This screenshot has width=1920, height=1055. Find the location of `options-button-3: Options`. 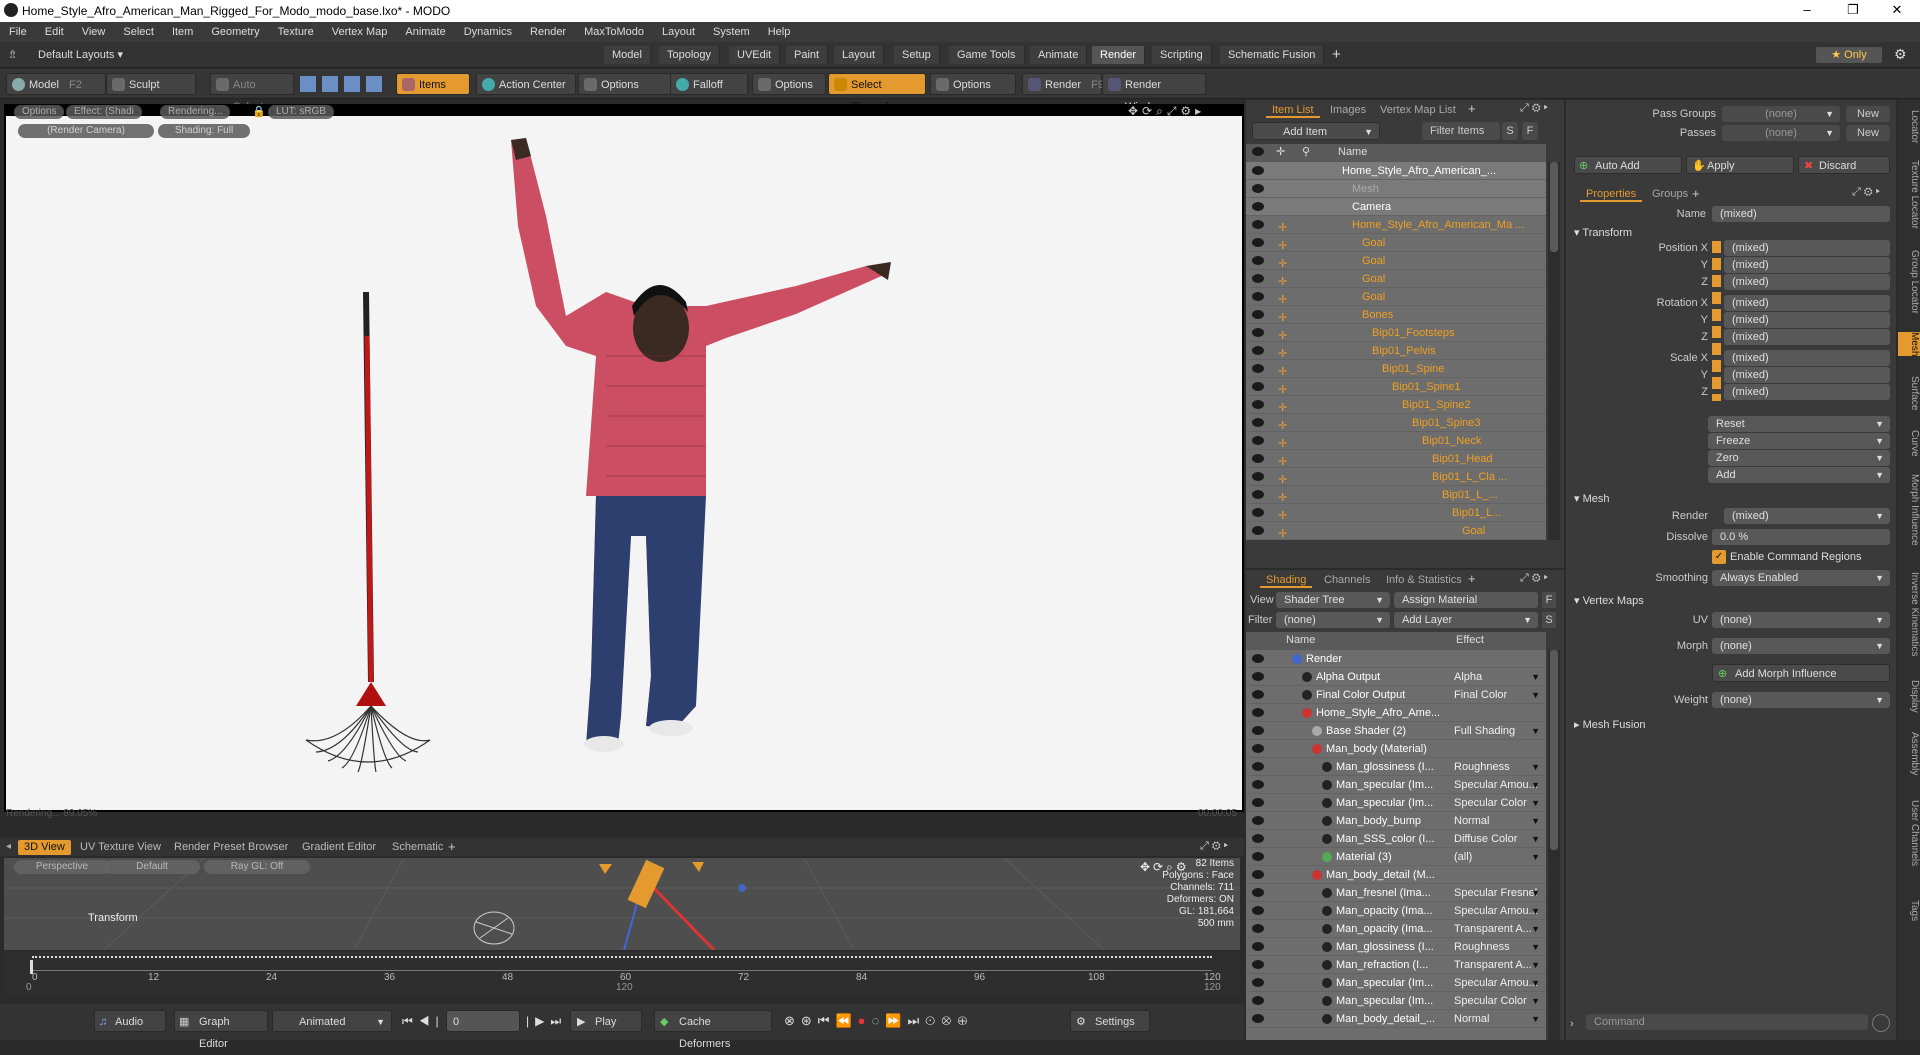

options-button-3: Options is located at coordinates (973, 84).